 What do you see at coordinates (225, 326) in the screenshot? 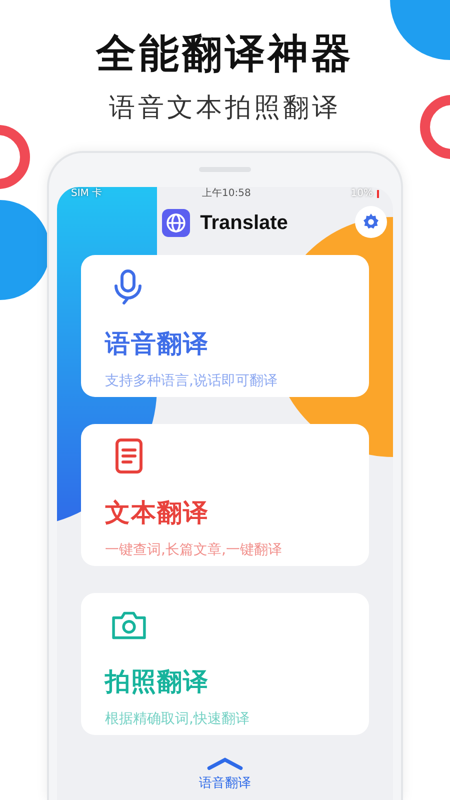
I see `feature-card: 语音翻译 支持多种语言,说话即可翻译` at bounding box center [225, 326].